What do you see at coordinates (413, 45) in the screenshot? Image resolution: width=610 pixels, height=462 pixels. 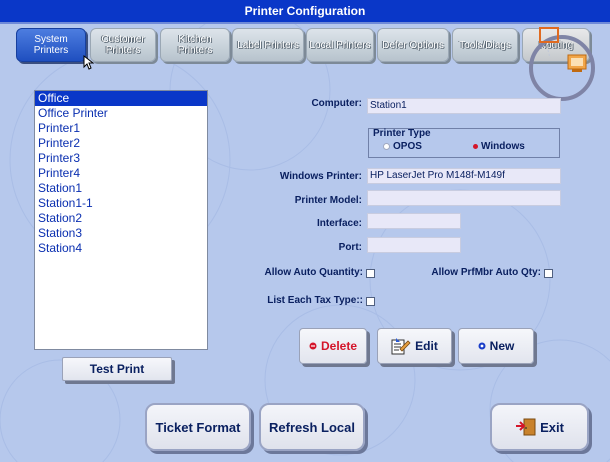 I see `tab-defer-options: Defer Options` at bounding box center [413, 45].